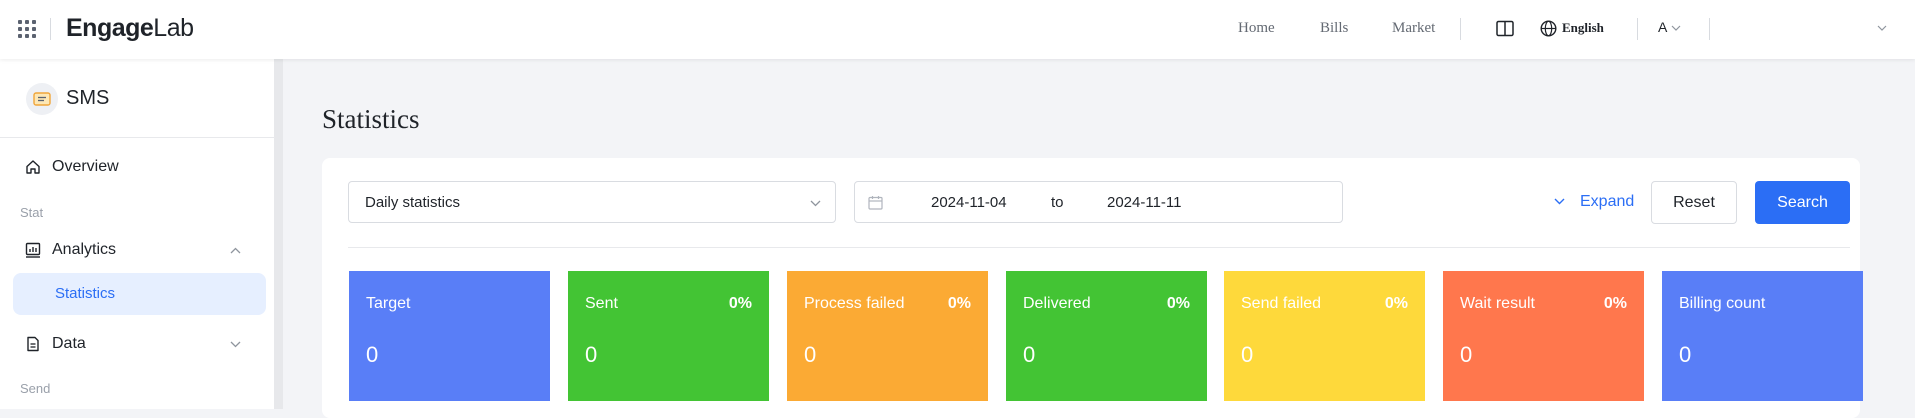  Describe the element at coordinates (1281, 303) in the screenshot. I see `stat-name: Send failed` at that location.